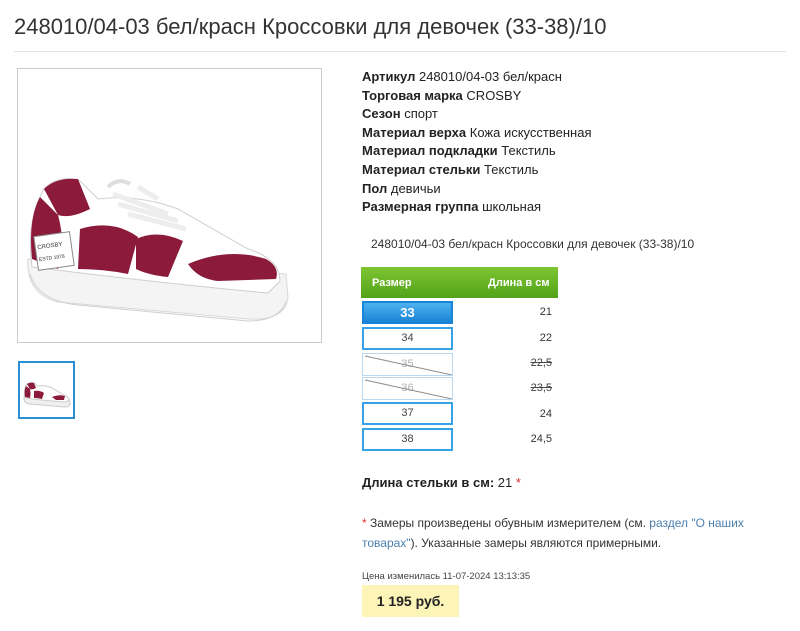 Image resolution: width=800 pixels, height=631 pixels. Describe the element at coordinates (420, 207) in the screenshot. I see `spec-label: Размерная группа` at that location.